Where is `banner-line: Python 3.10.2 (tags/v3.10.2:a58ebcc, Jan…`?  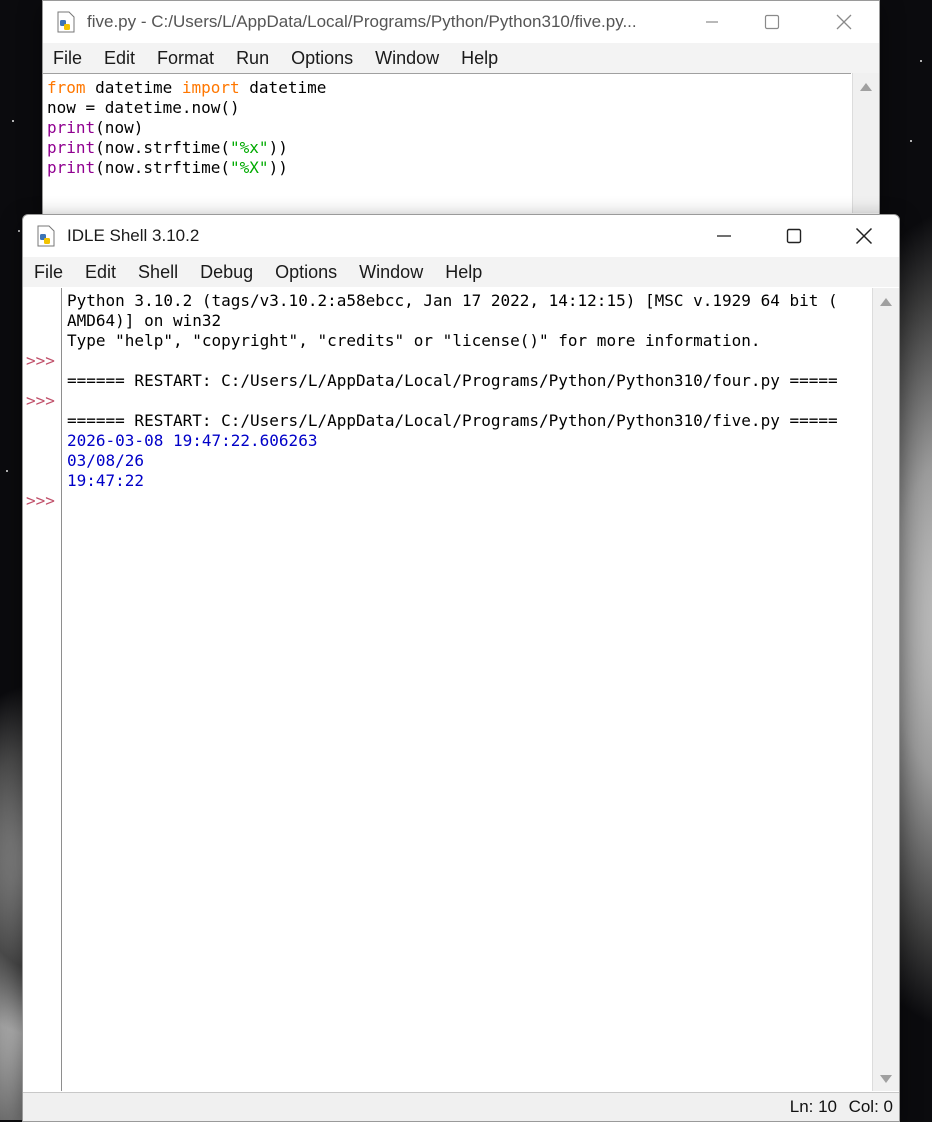 banner-line: Python 3.10.2 (tags/v3.10.2:a58ebcc, Jan… is located at coordinates (452, 300).